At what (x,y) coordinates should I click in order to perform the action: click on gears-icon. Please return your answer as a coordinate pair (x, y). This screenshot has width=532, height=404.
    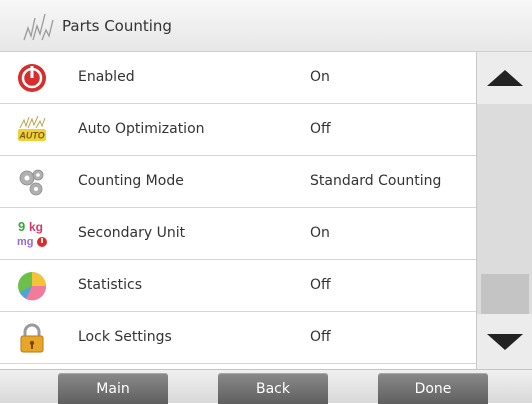
    Looking at the image, I should click on (31, 182).